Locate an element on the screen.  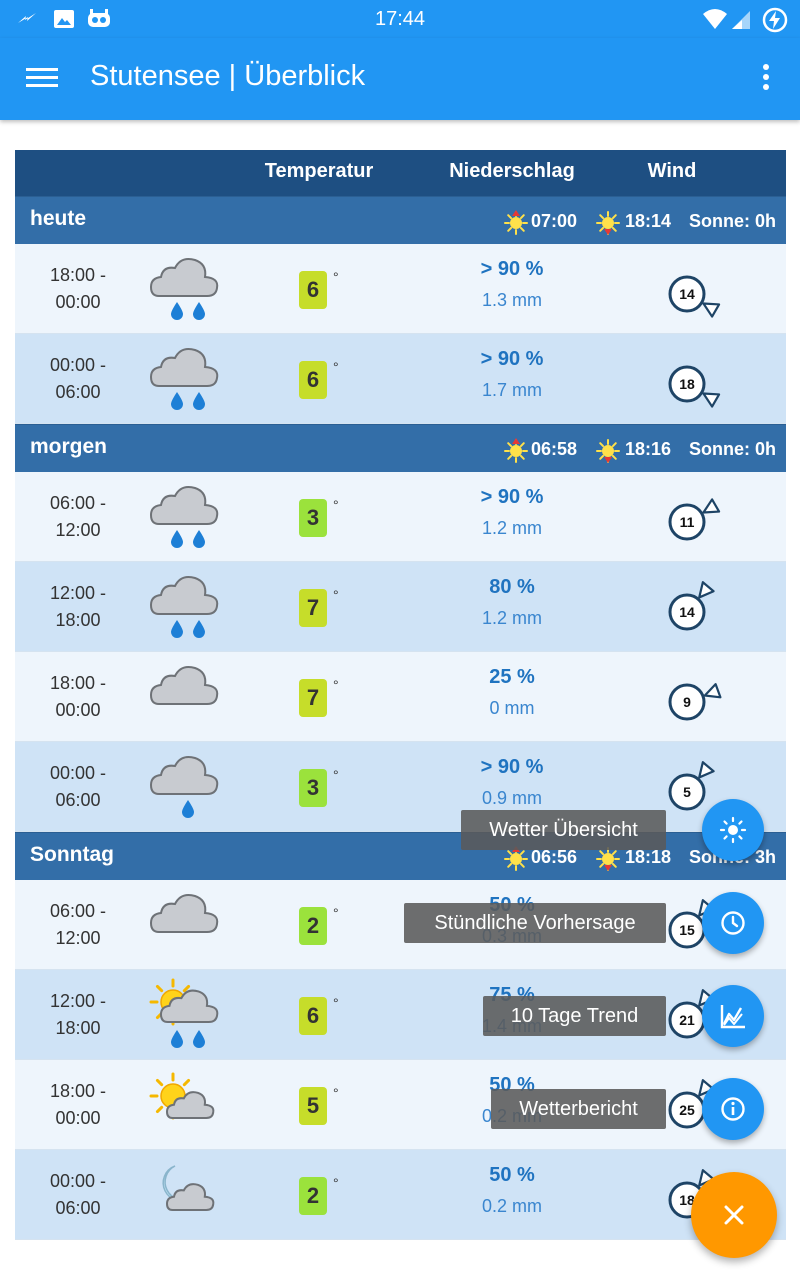
temperature-badge: 5 is located at coordinates (313, 1106).